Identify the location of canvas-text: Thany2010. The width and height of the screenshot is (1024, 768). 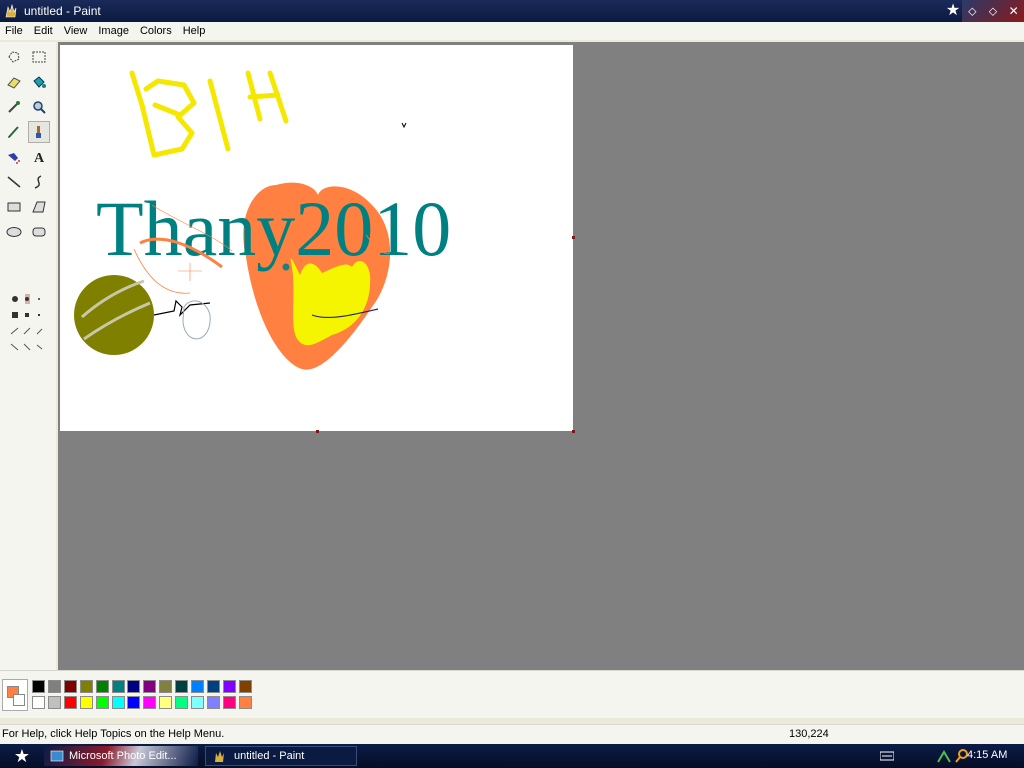
(273, 228).